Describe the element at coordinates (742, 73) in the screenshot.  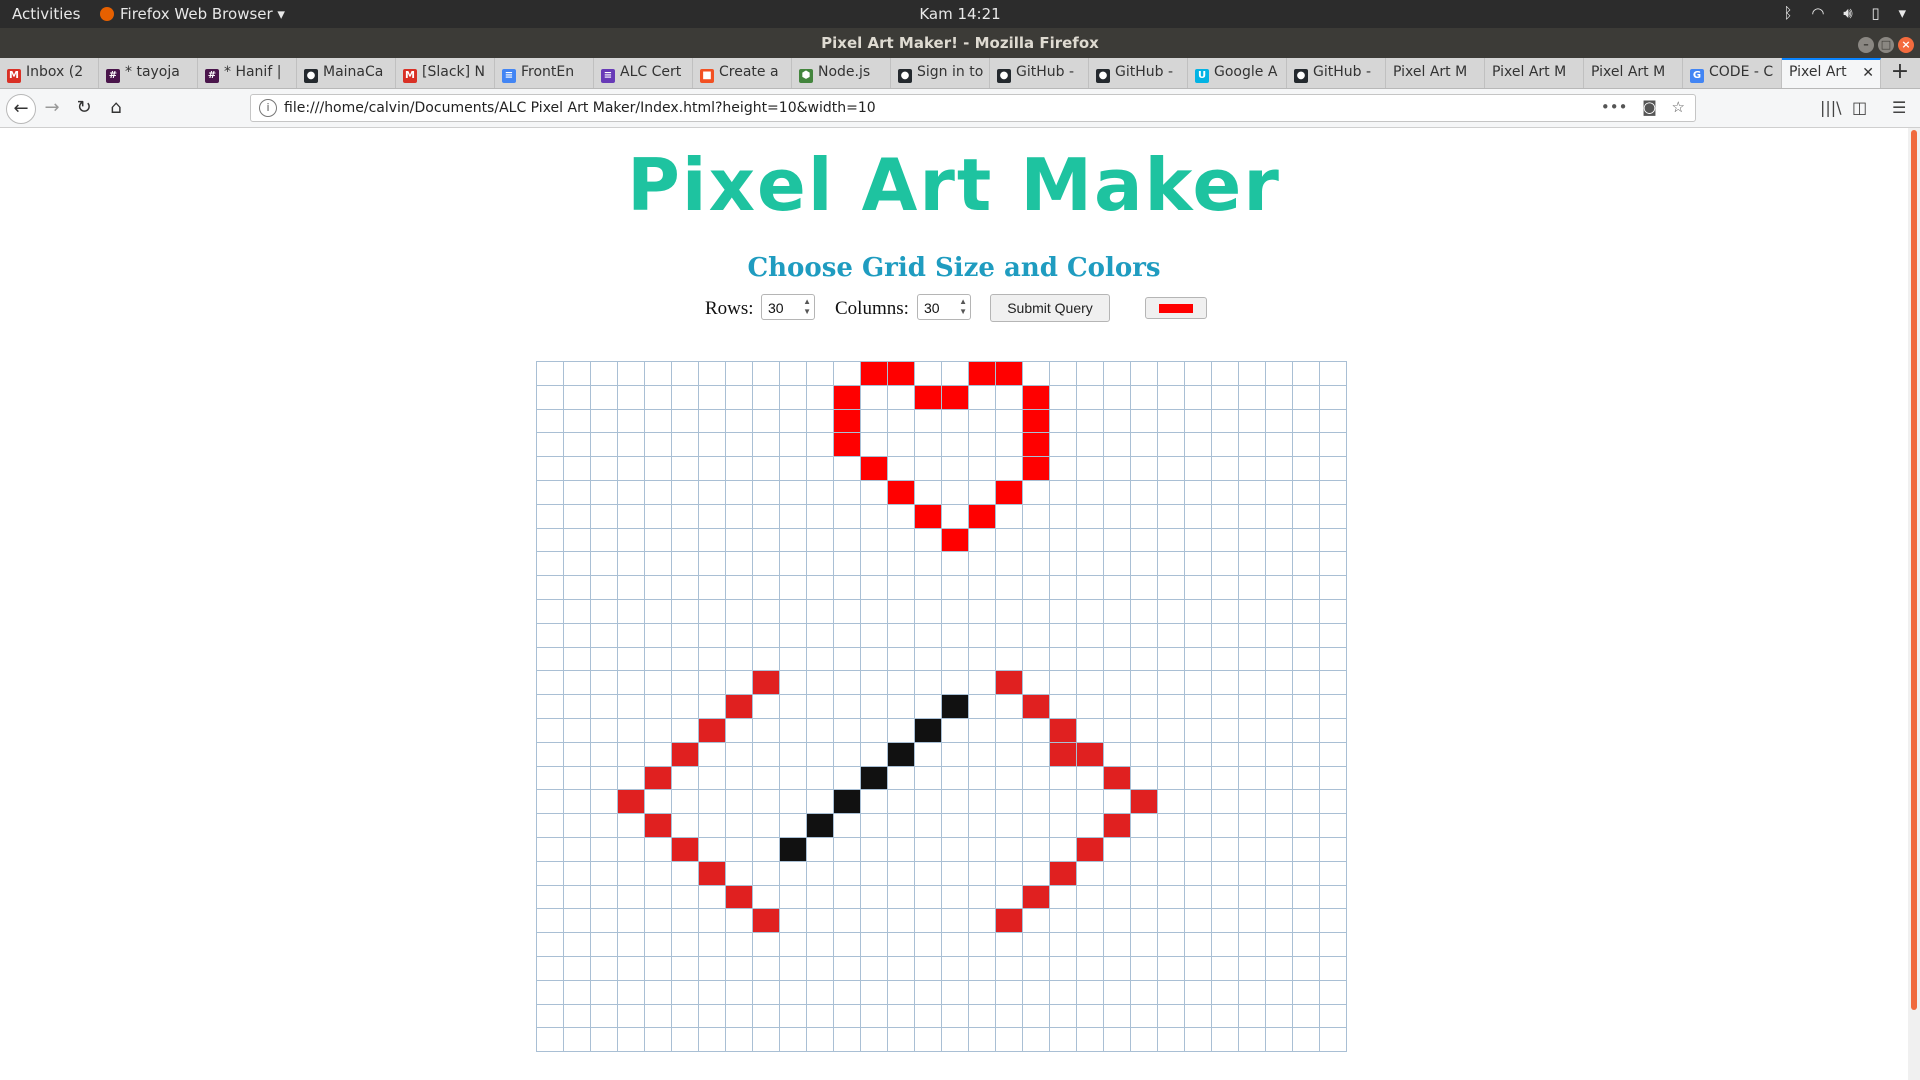
I see `browser-tab: ■ Create a` at that location.